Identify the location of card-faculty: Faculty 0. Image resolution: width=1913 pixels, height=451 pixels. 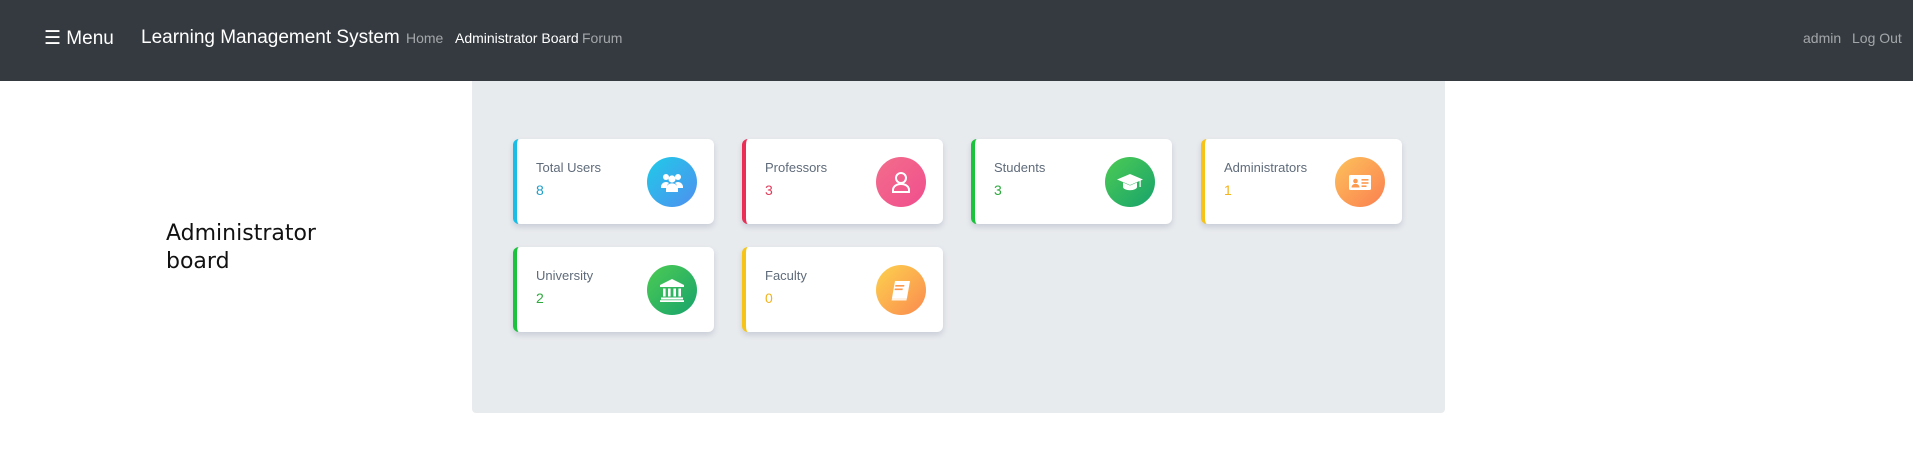
(842, 289).